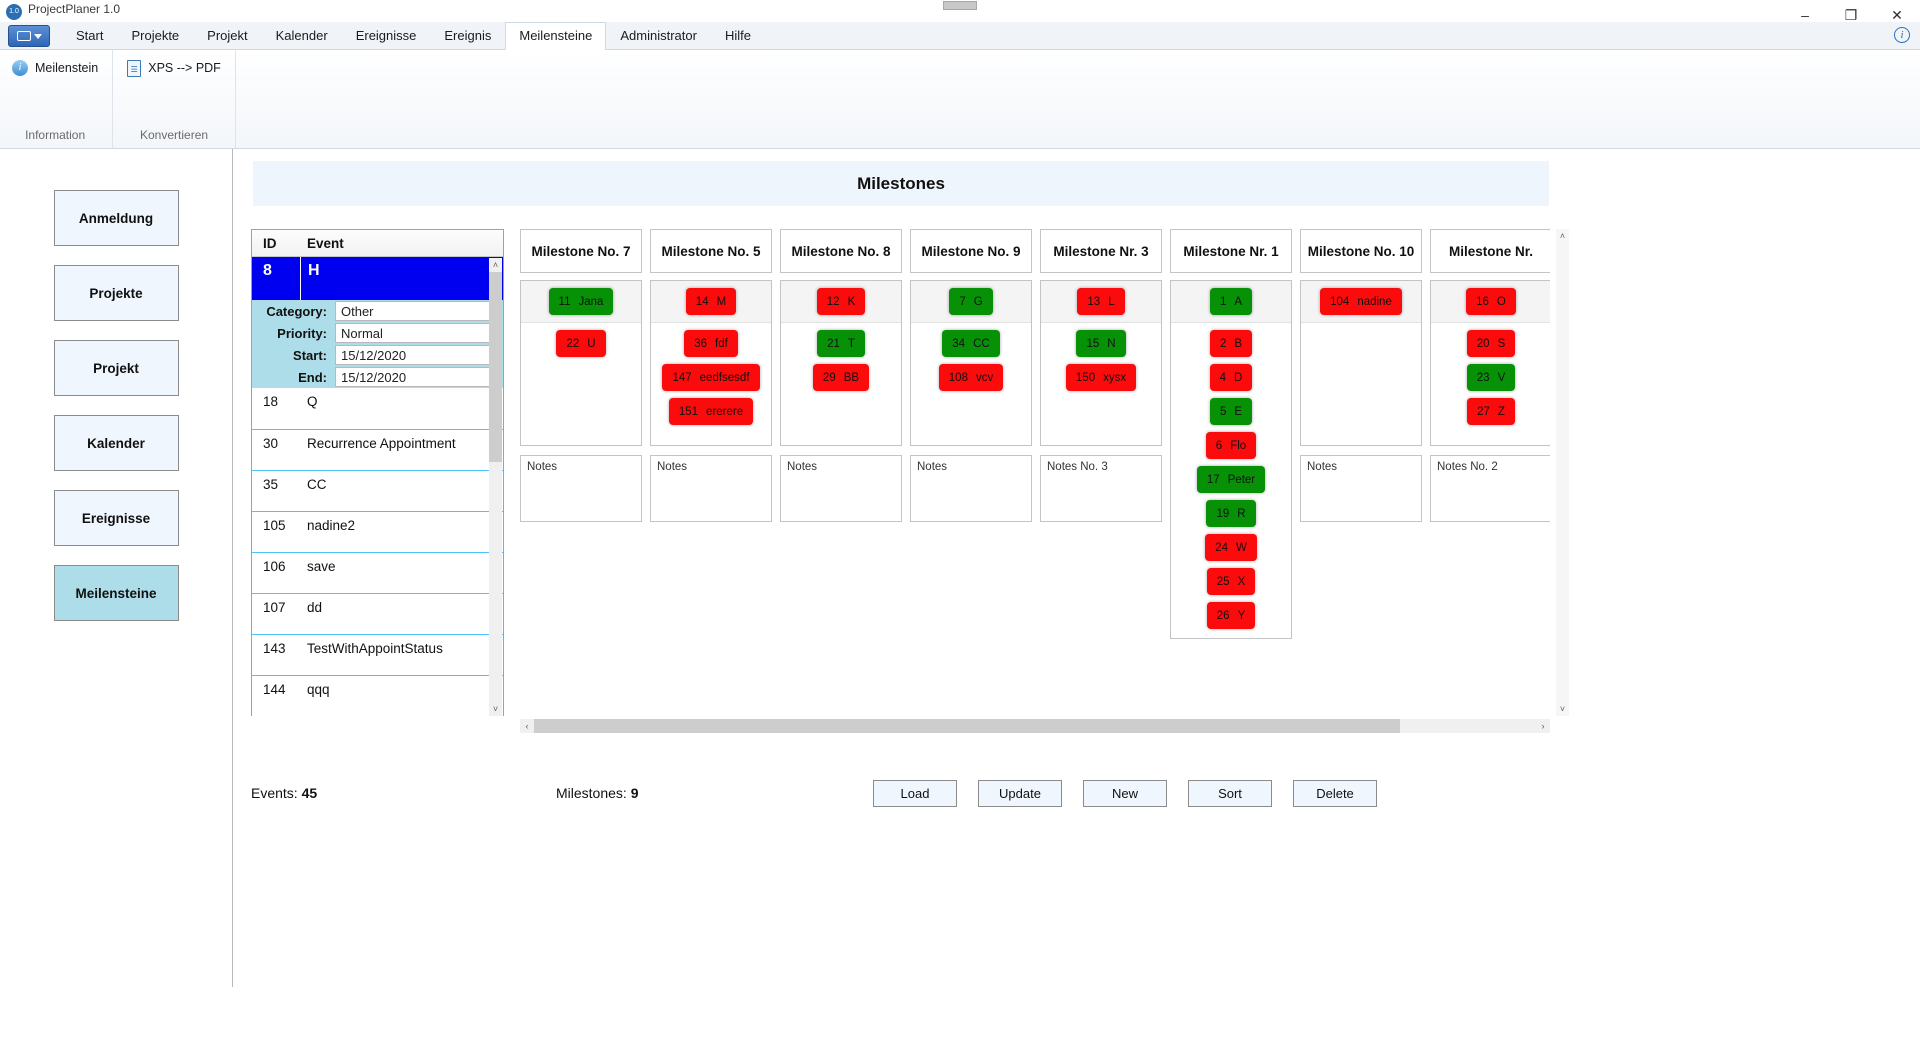 The image size is (1920, 1038). I want to click on list-item: 150 xysx, so click(1101, 374).